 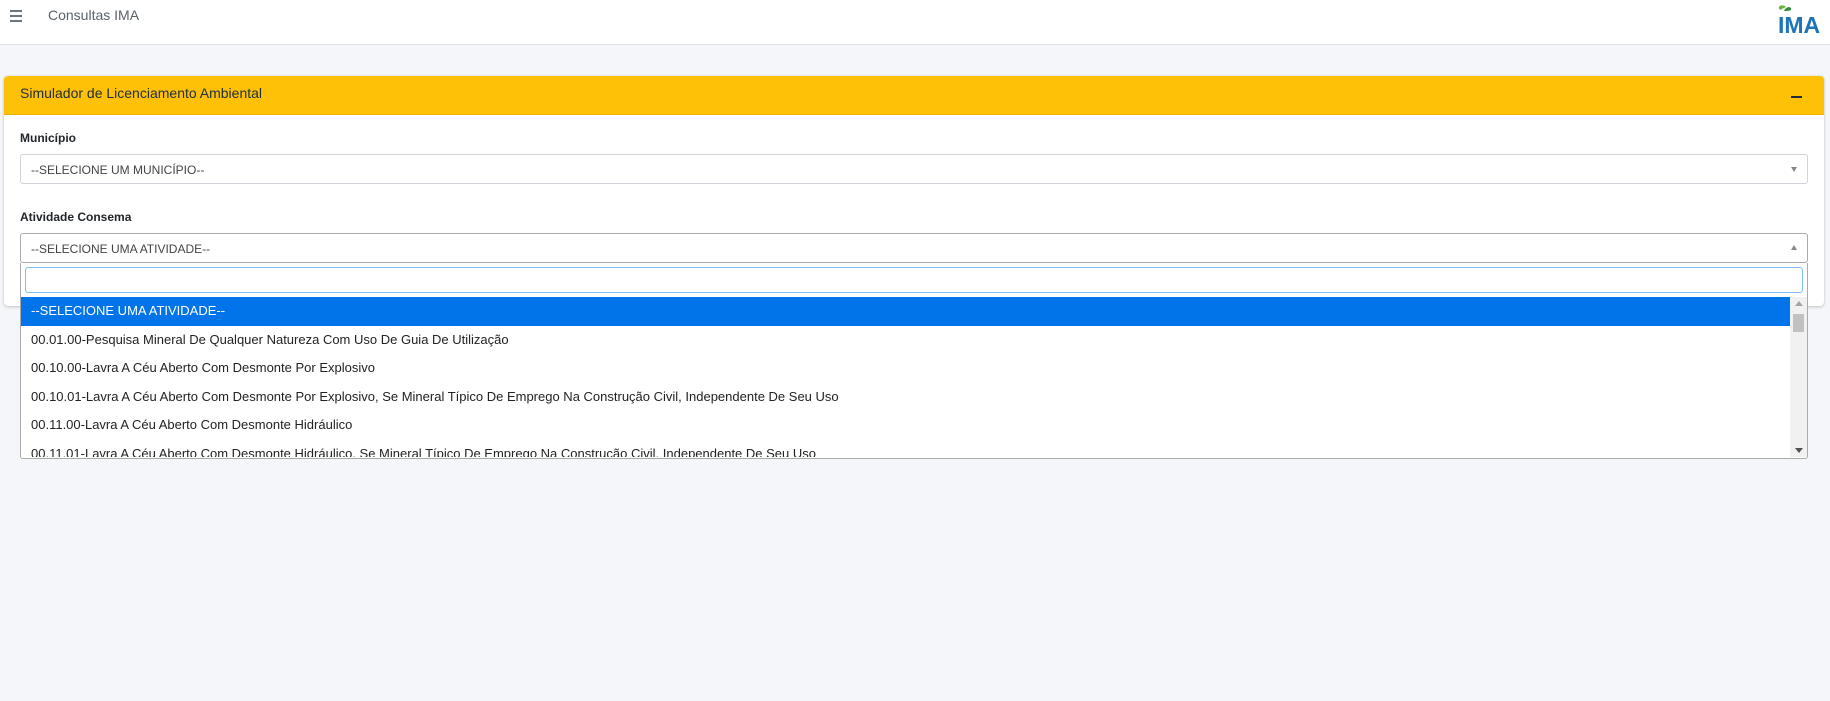 What do you see at coordinates (141, 93) in the screenshot?
I see `card-title: Simulador de Licenciamento Ambiental` at bounding box center [141, 93].